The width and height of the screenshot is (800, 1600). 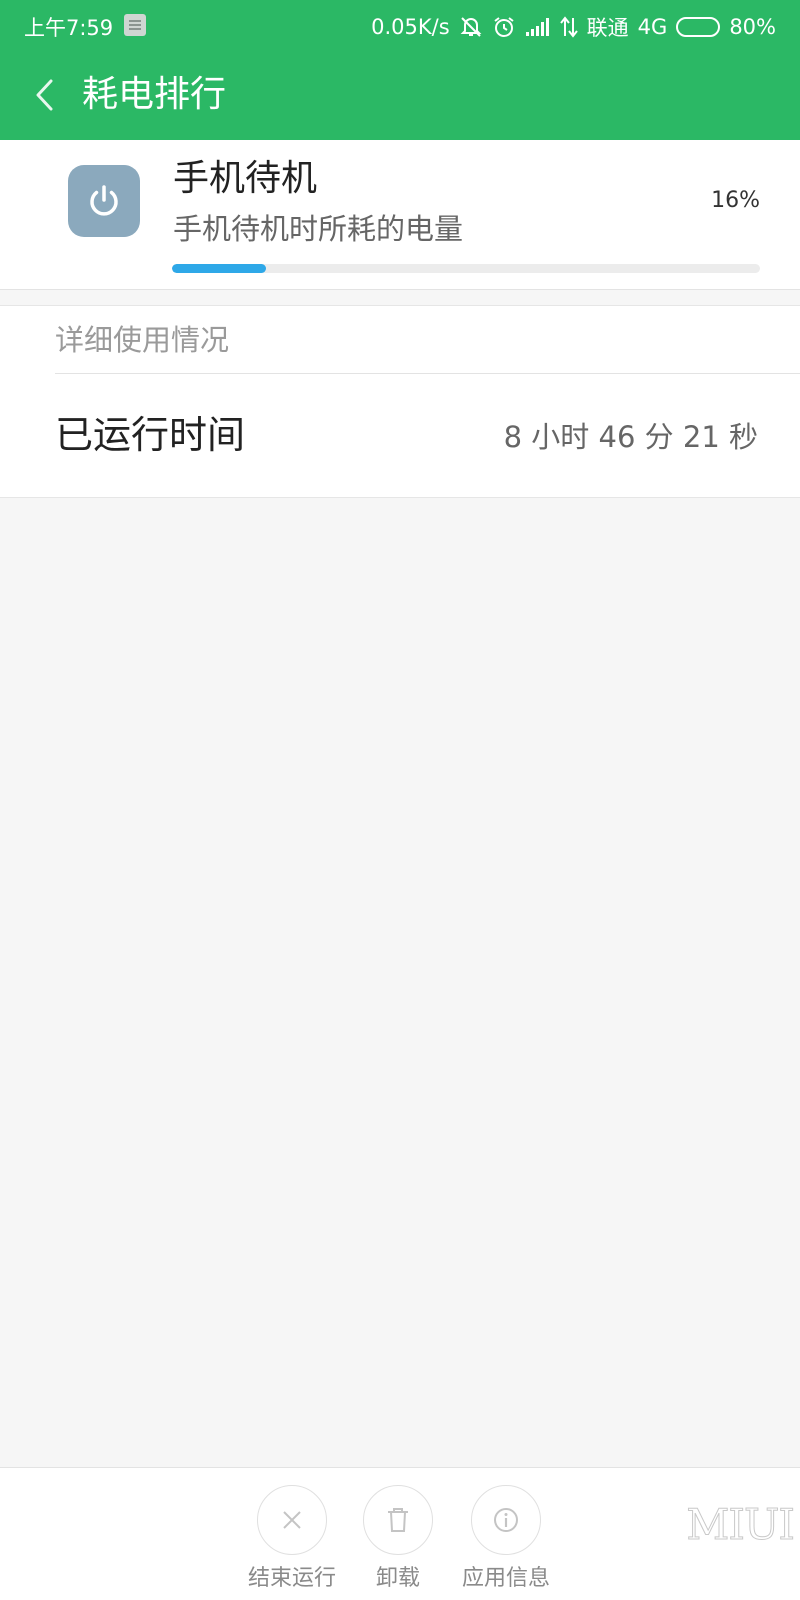 I want to click on run-time-label: 已运行时间, so click(x=150, y=435).